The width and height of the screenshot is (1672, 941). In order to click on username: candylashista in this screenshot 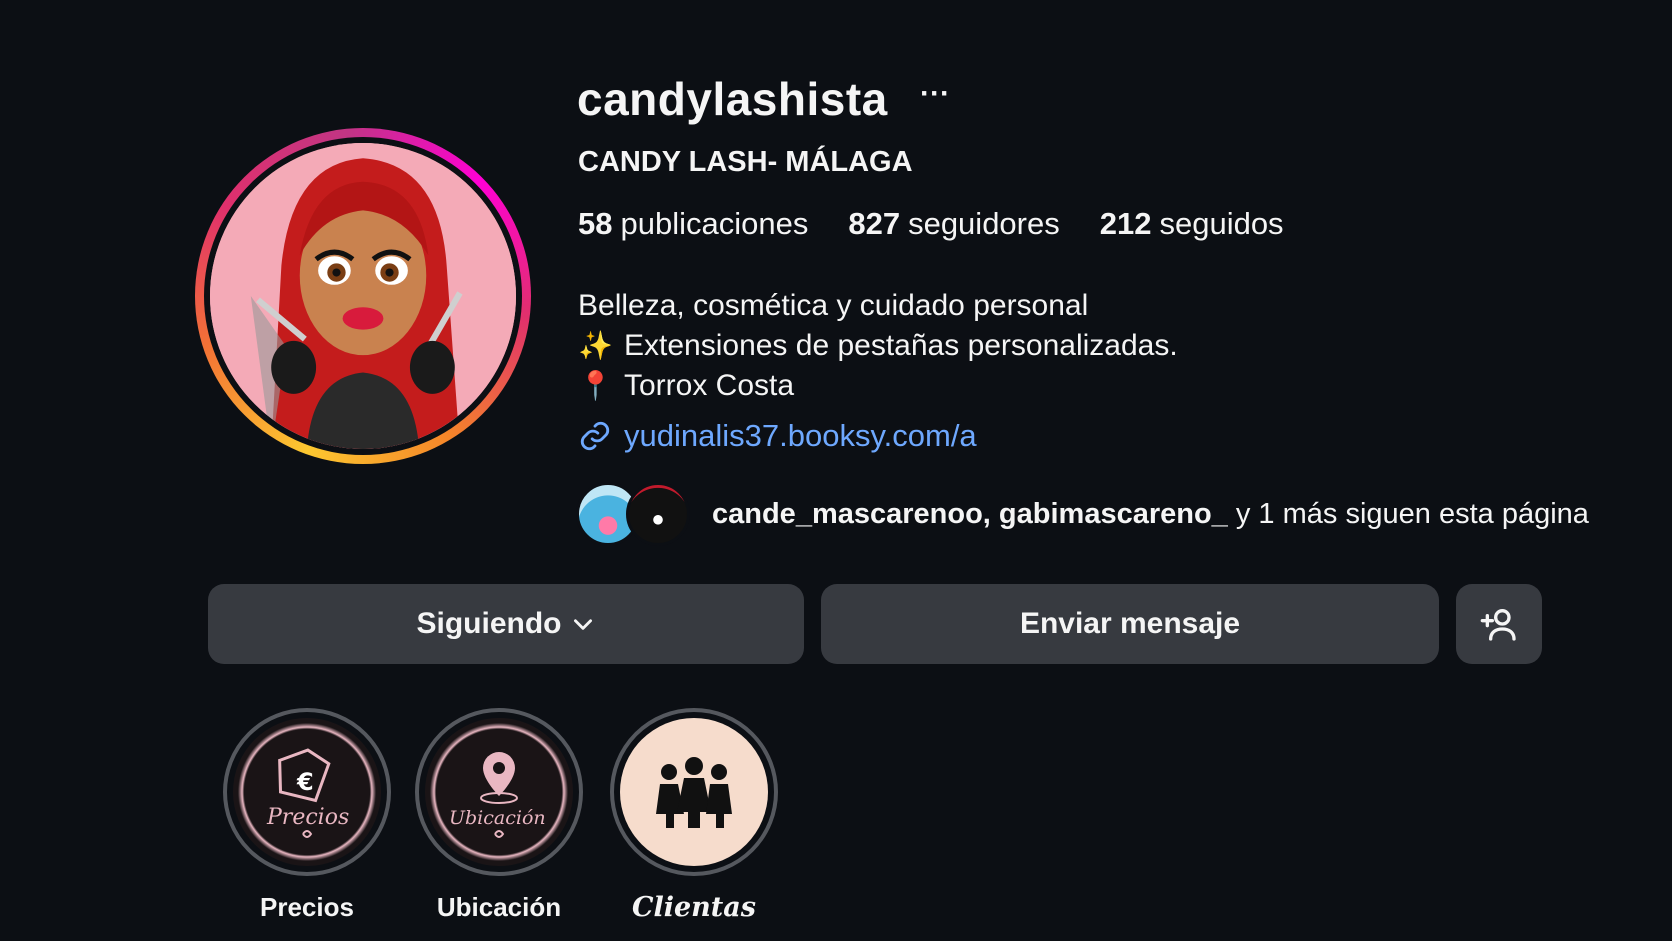, I will do `click(732, 99)`.